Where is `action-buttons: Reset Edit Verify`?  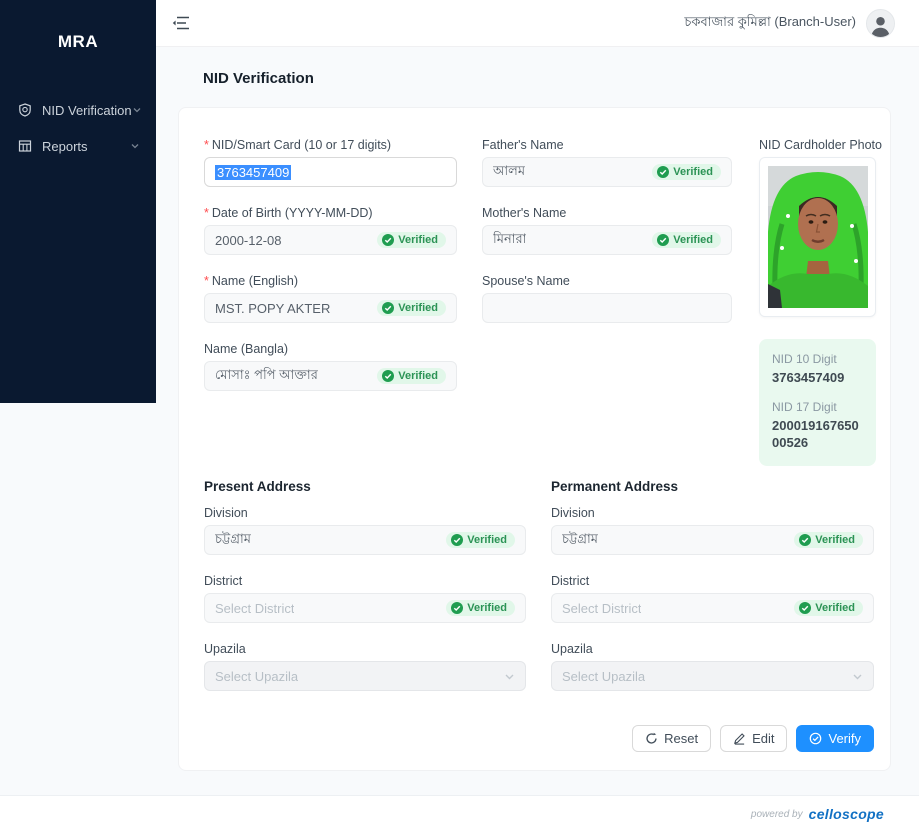 action-buttons: Reset Edit Verify is located at coordinates (753, 738).